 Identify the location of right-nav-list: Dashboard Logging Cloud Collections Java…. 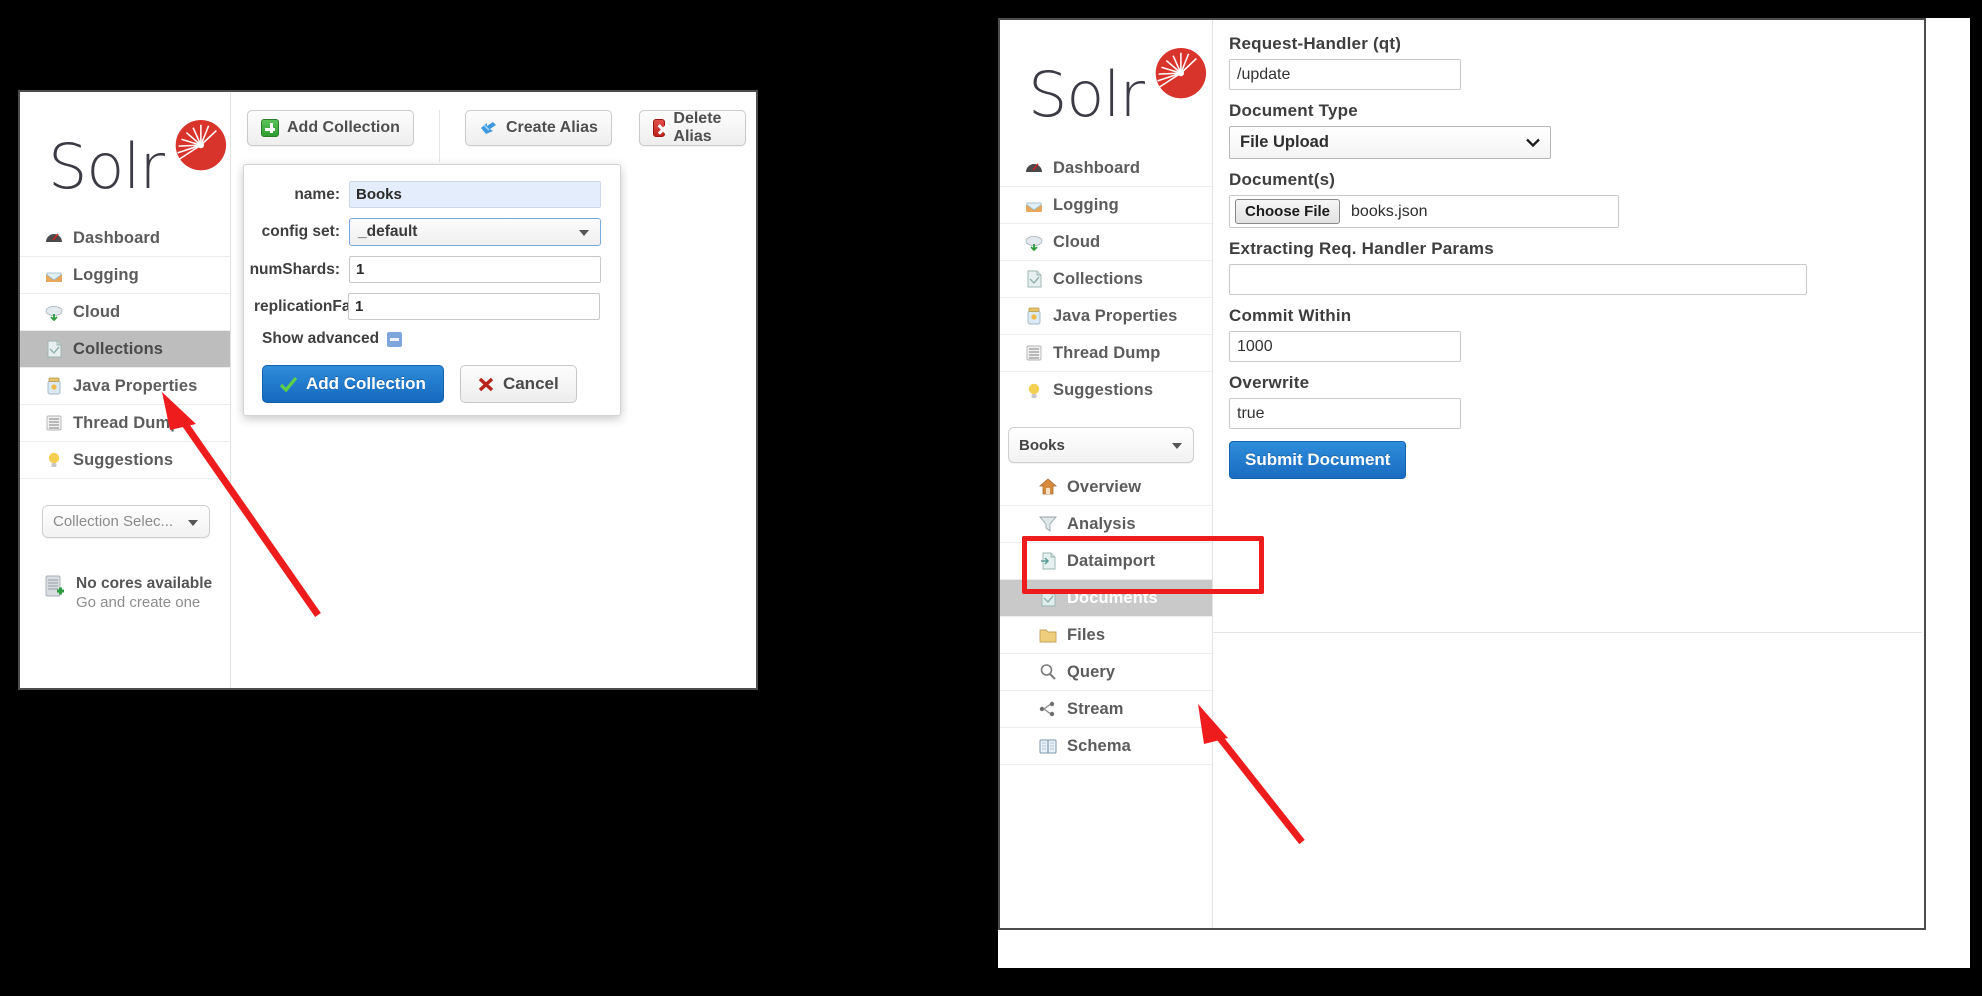
(1106, 279).